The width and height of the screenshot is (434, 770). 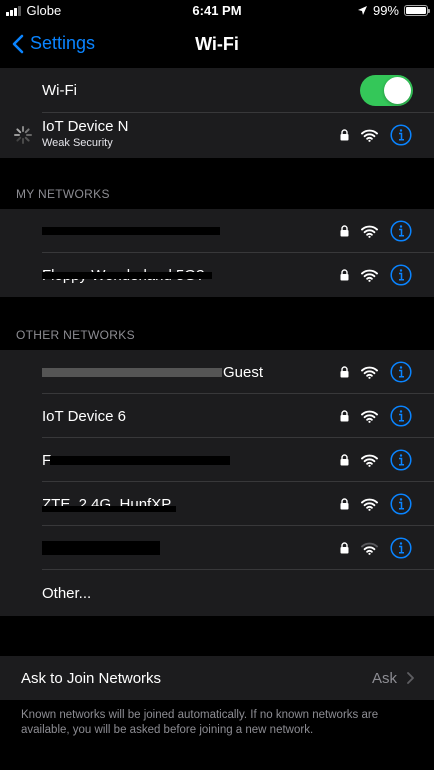 I want to click on my-networks-header: MY NETWORKS, so click(x=63, y=194).